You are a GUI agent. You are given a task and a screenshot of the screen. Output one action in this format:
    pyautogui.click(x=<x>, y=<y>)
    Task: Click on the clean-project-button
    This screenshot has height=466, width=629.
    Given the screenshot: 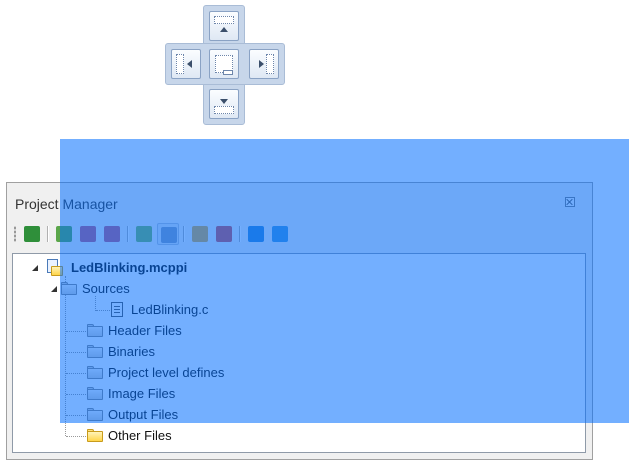 What is the action you would take?
    pyautogui.click(x=280, y=234)
    